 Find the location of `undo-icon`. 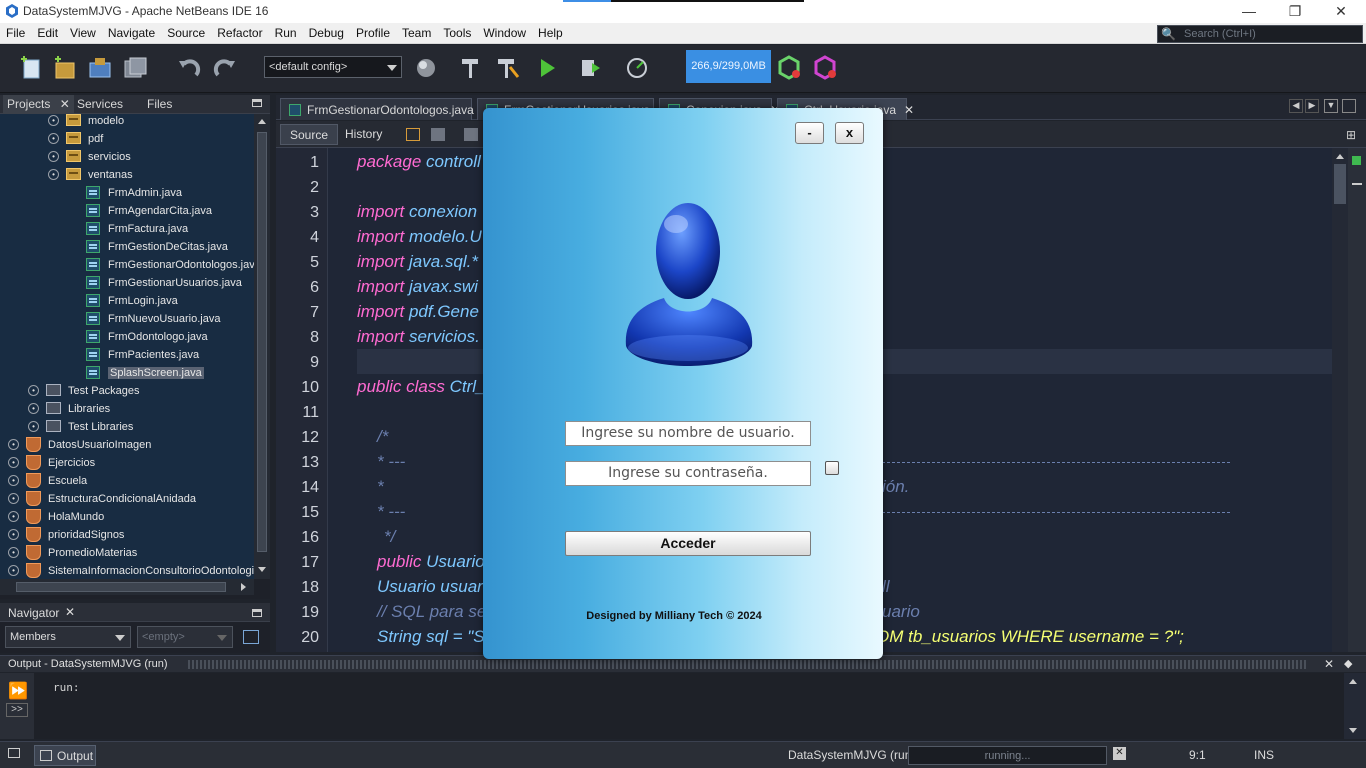

undo-icon is located at coordinates (189, 68).